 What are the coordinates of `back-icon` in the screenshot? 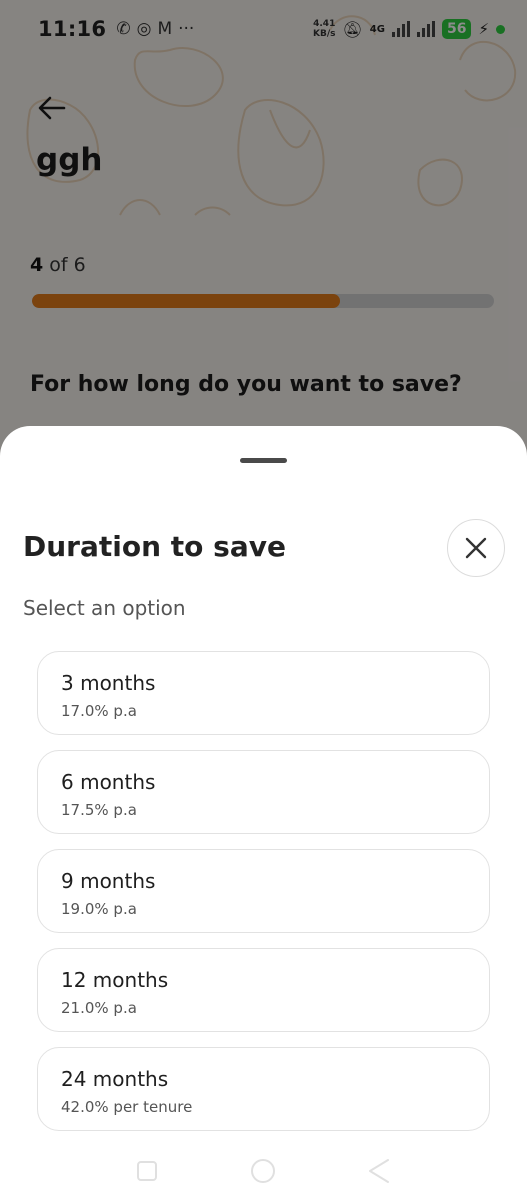 It's located at (379, 1171).